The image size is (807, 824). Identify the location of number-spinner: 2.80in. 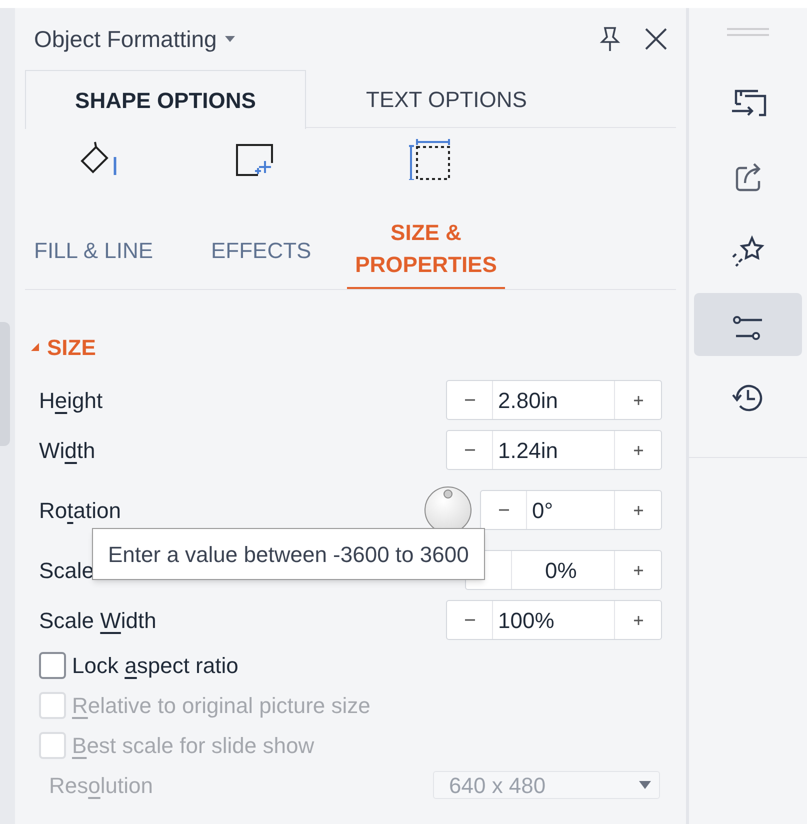
(554, 400).